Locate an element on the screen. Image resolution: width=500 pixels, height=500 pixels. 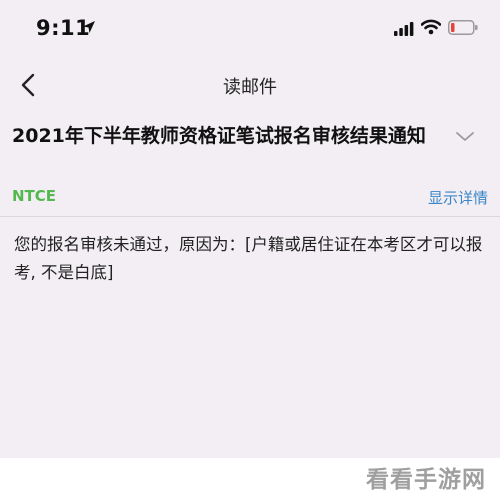
sender-name: NTCE is located at coordinates (34, 196).